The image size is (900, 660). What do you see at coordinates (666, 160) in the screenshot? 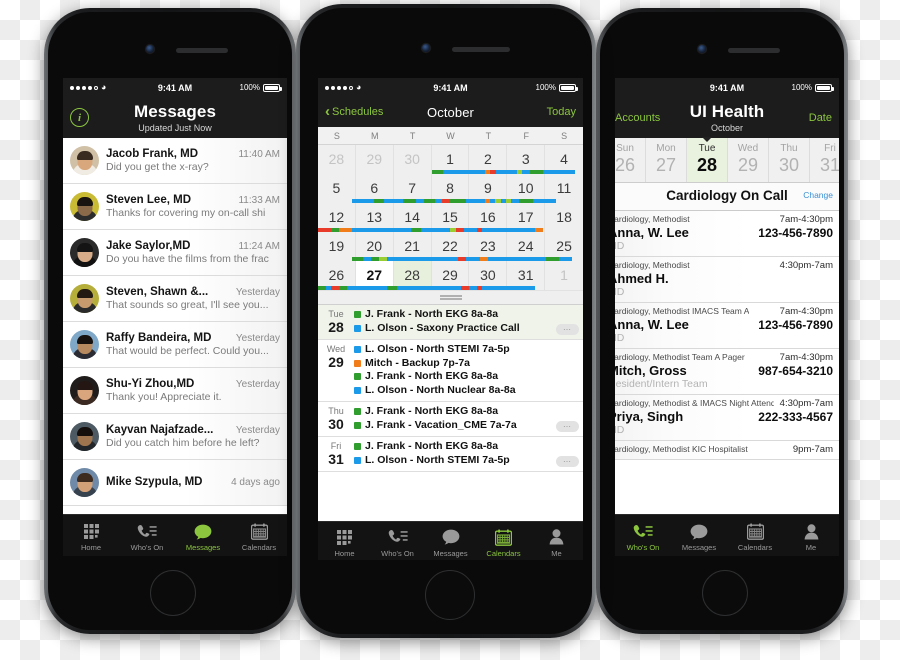
I see `date-cell: Mon 27` at bounding box center [666, 160].